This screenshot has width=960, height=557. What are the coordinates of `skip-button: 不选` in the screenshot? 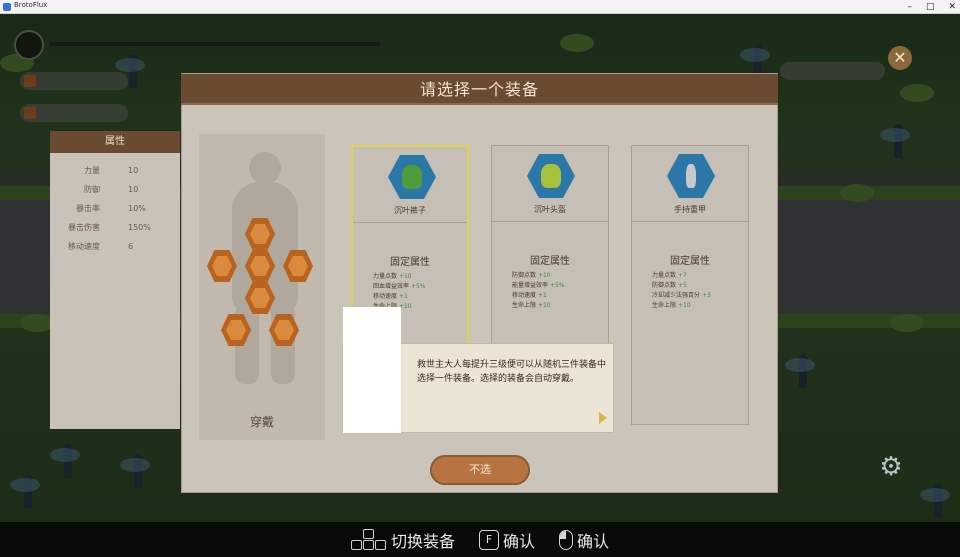 It's located at (480, 470).